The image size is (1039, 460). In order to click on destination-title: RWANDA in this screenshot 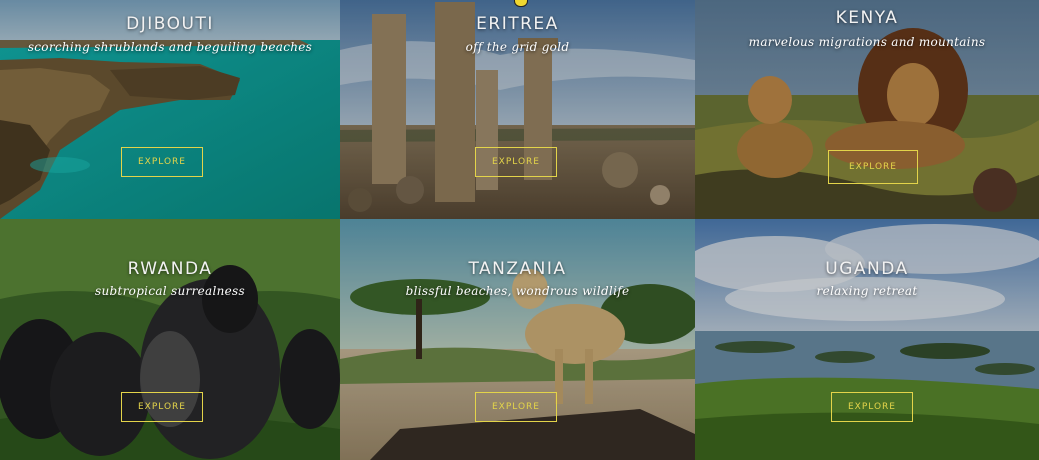, I will do `click(170, 269)`.